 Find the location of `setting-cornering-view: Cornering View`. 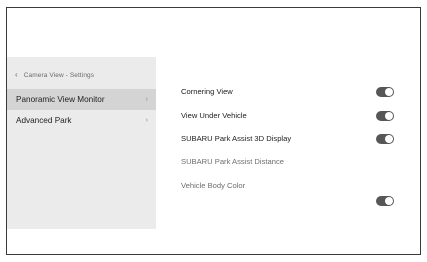

setting-cornering-view: Cornering View is located at coordinates (207, 92).